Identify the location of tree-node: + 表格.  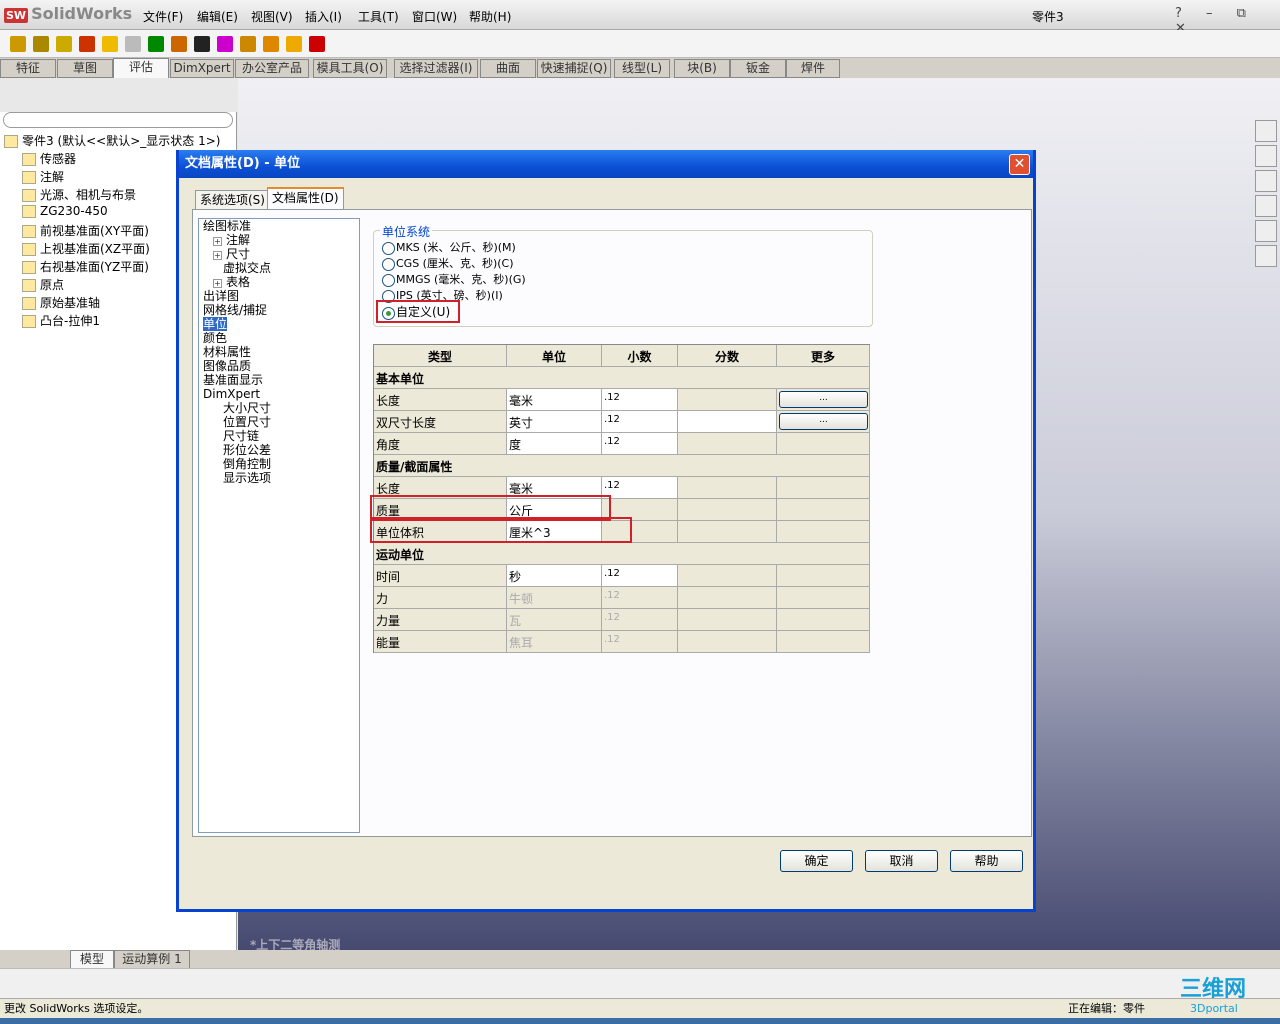
(231, 282).